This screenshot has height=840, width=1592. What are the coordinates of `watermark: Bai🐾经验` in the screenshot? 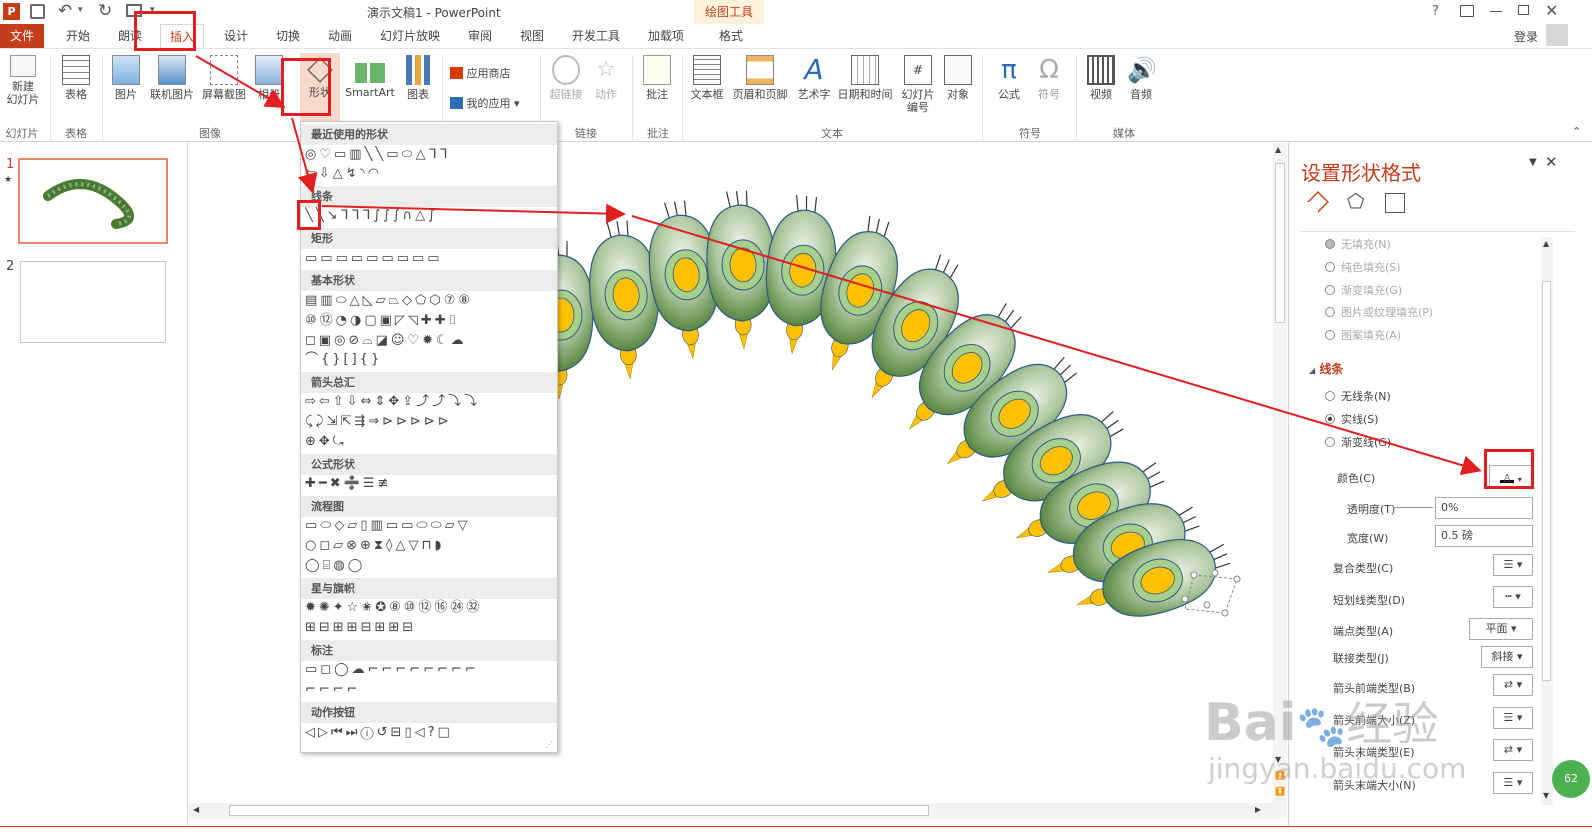 It's located at (1321, 721).